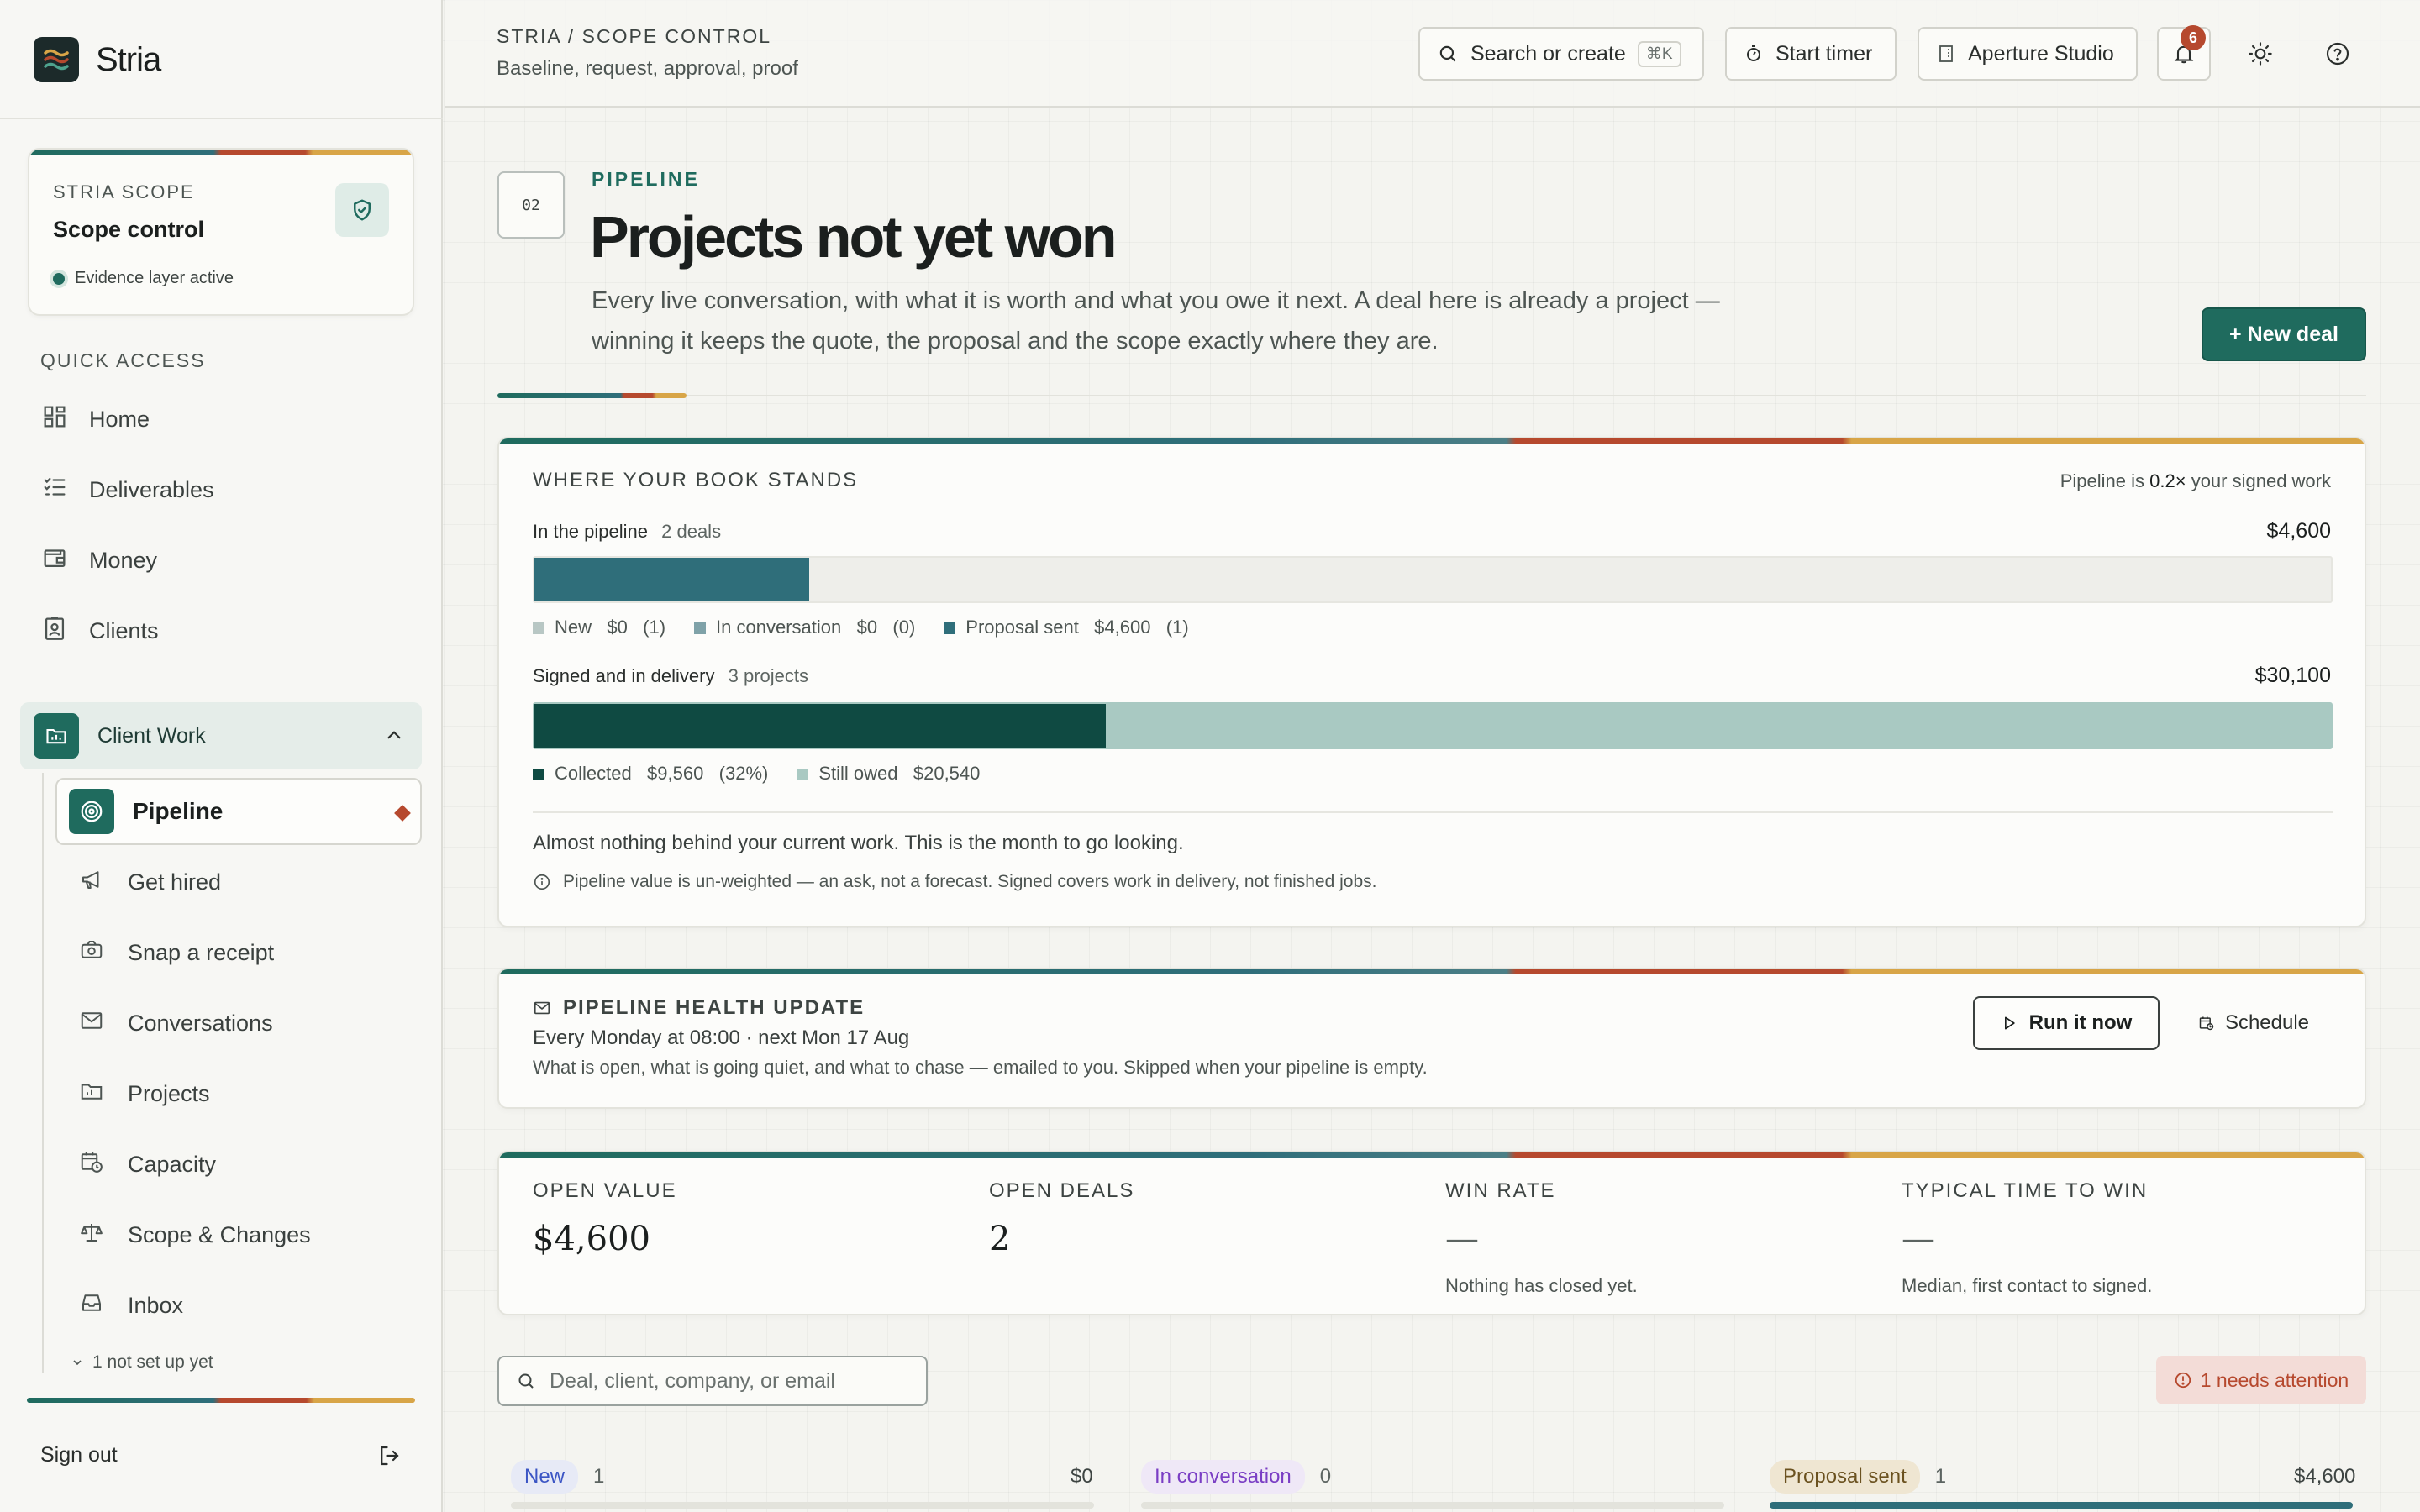 The image size is (2420, 1512). What do you see at coordinates (1527, 395) in the screenshot?
I see `divider` at bounding box center [1527, 395].